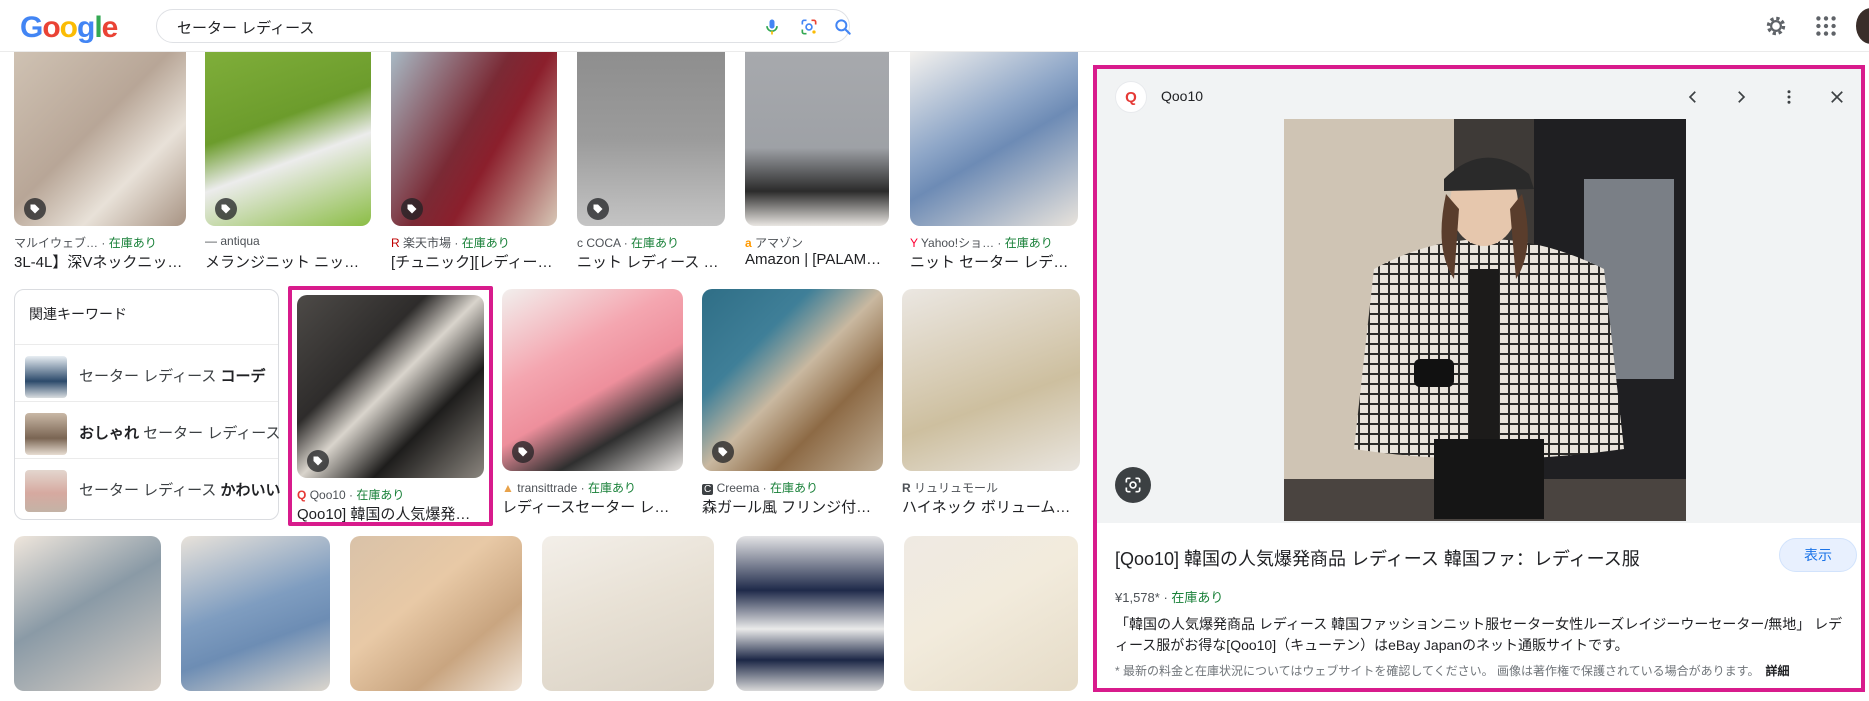 This screenshot has width=1869, height=701. Describe the element at coordinates (1197, 597) in the screenshot. I see `stock-status: 在庫あり` at that location.